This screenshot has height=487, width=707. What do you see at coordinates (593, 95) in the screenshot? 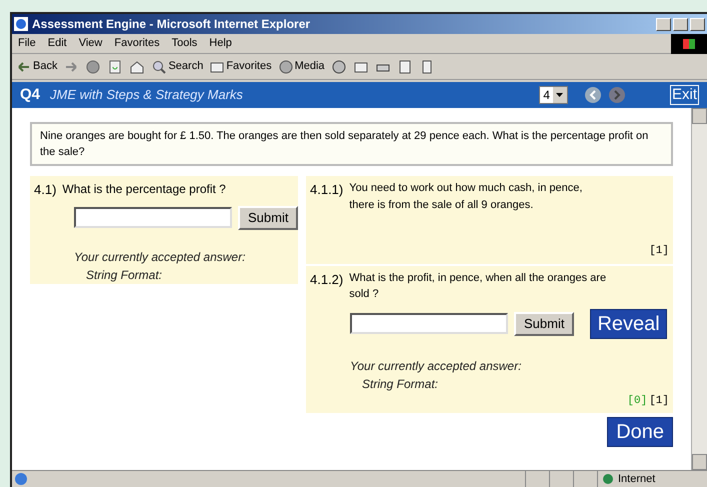
I see `previous-button` at bounding box center [593, 95].